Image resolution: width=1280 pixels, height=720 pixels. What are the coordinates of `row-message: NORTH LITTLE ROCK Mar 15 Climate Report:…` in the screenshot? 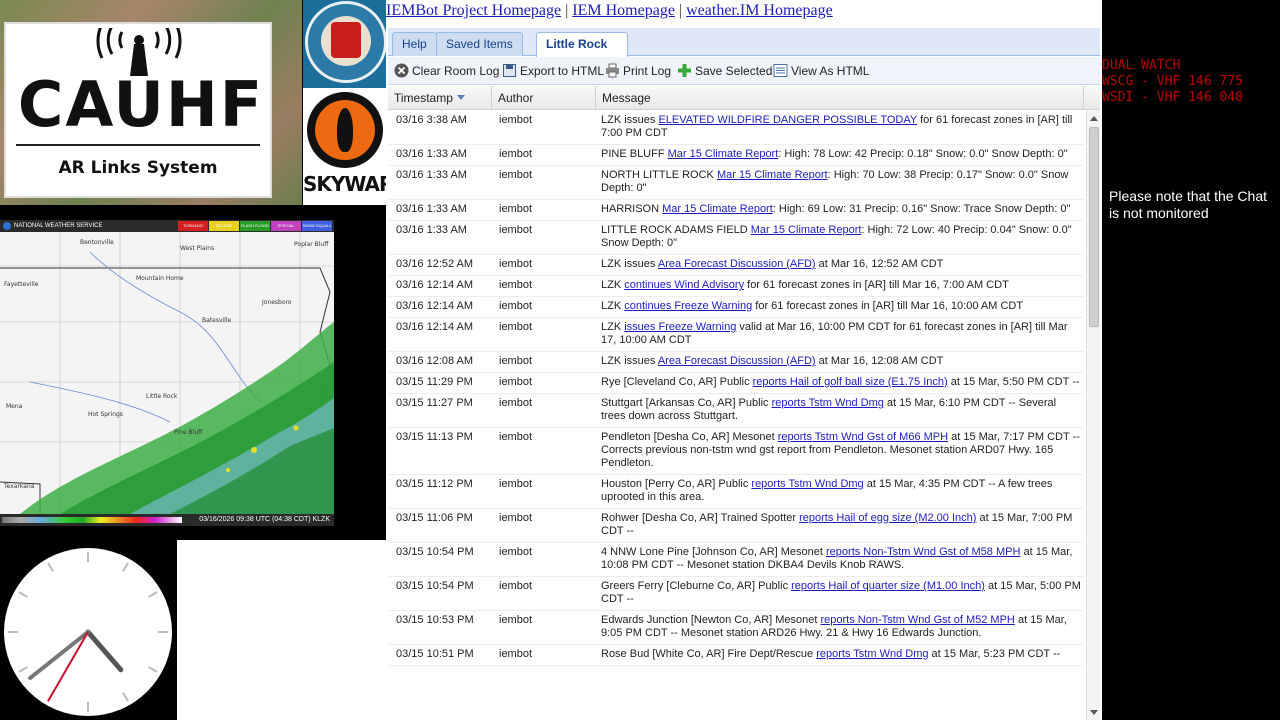 It's located at (841, 182).